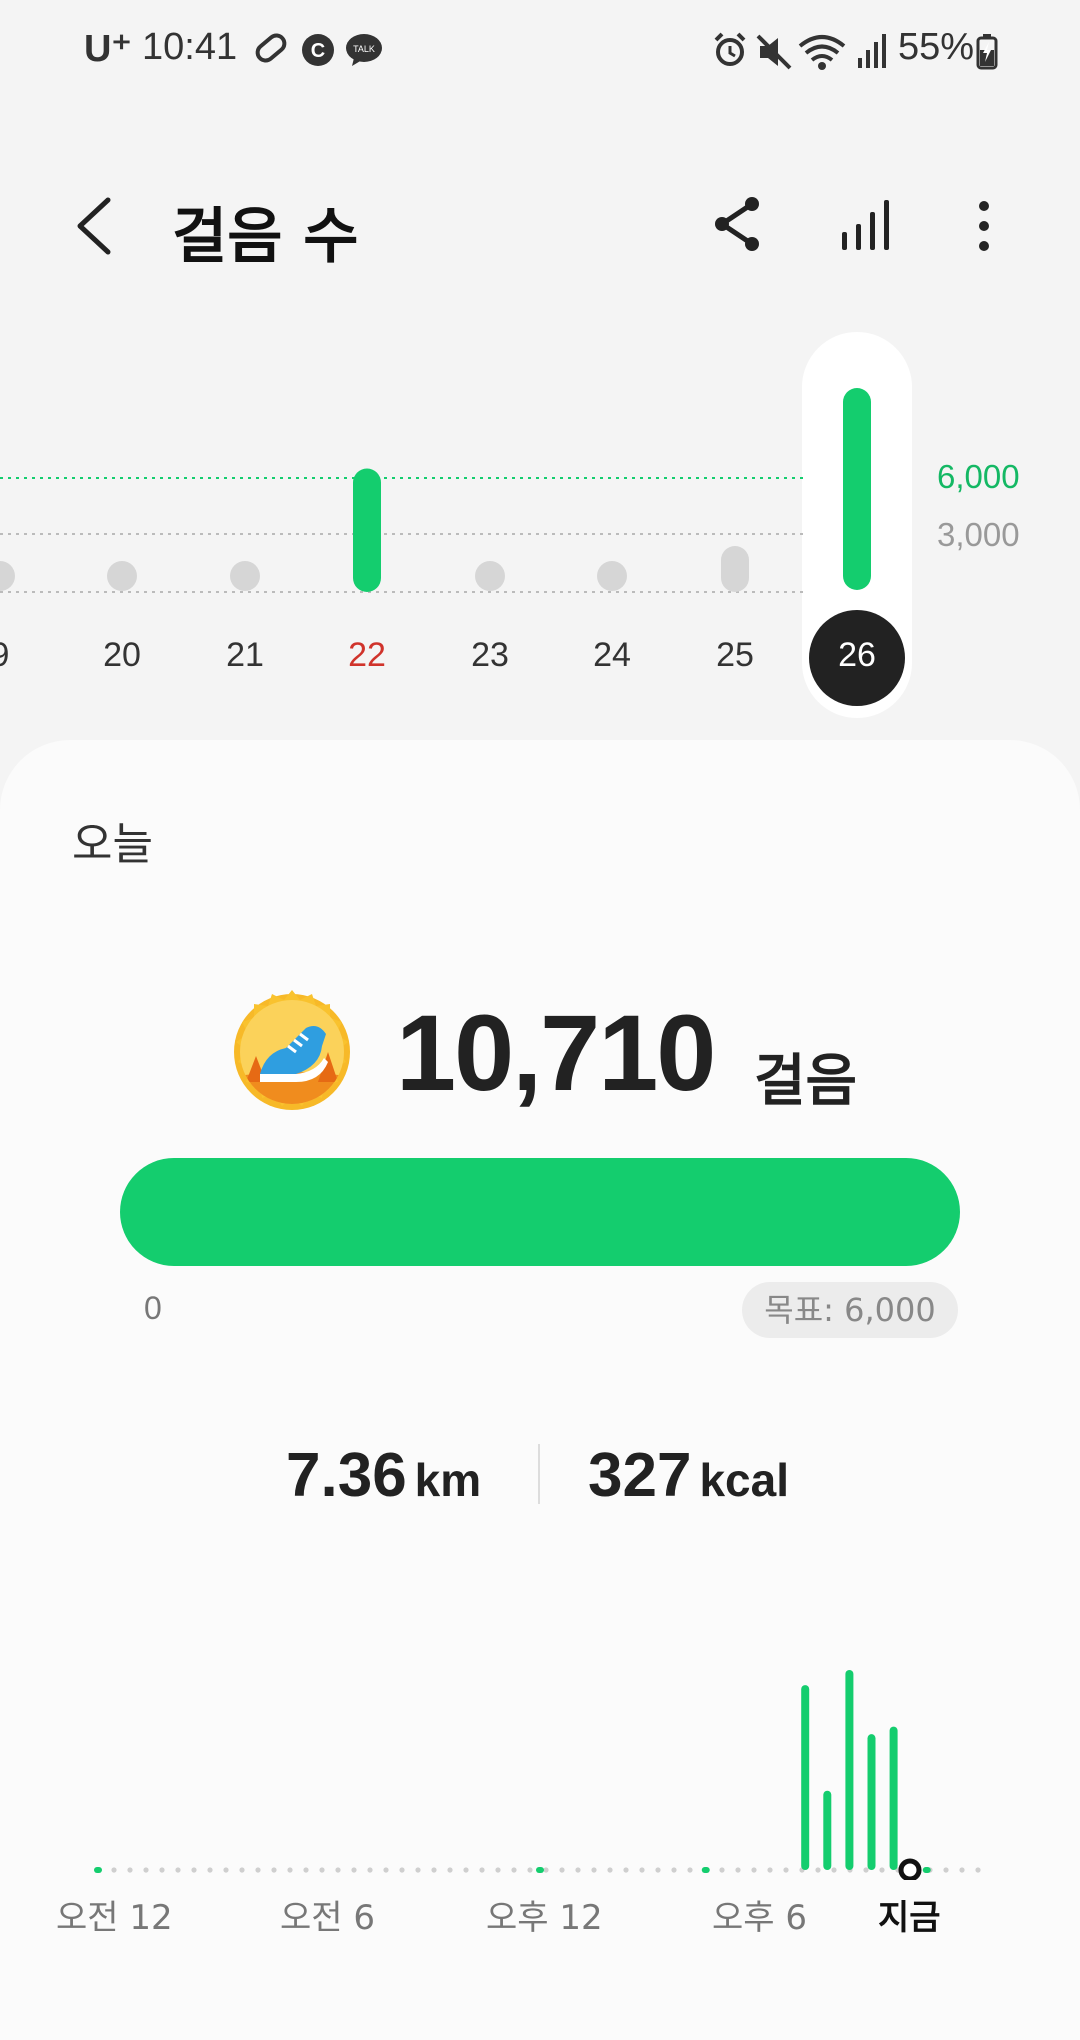  I want to click on day-label-26: 26, so click(857, 658).